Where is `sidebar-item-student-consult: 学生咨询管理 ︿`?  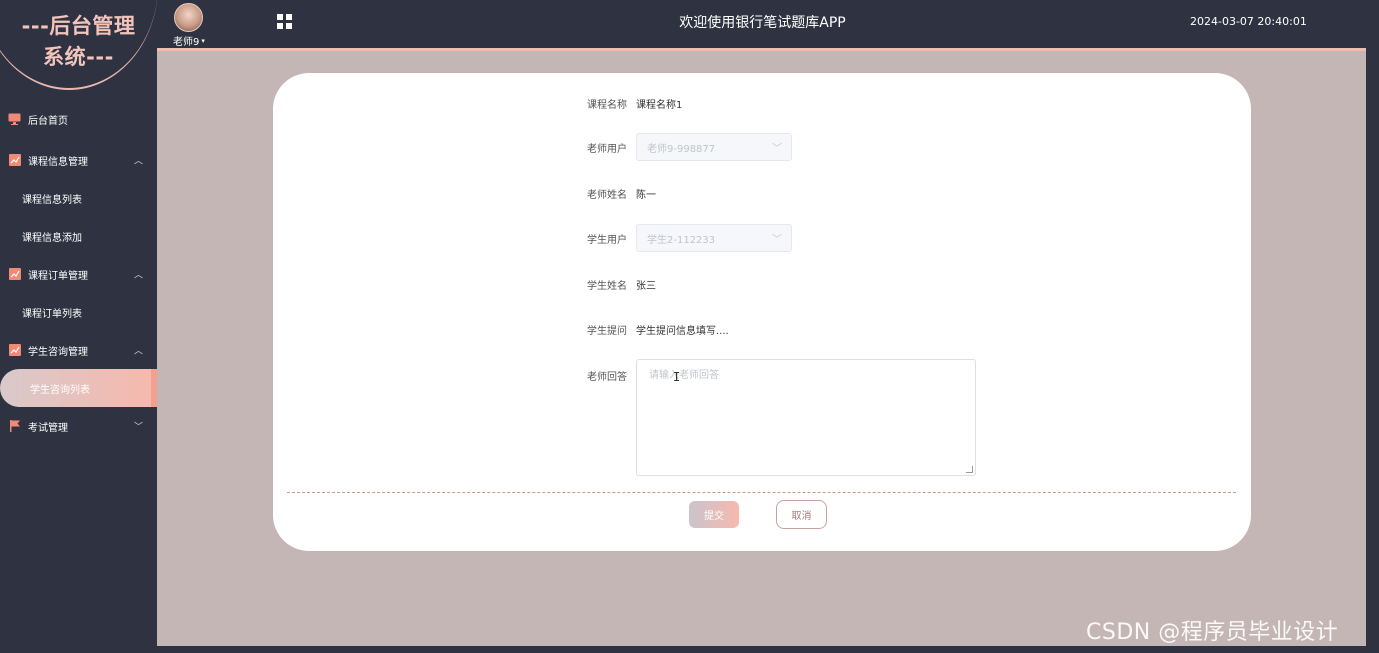 sidebar-item-student-consult: 学生咨询管理 ︿ is located at coordinates (78, 350).